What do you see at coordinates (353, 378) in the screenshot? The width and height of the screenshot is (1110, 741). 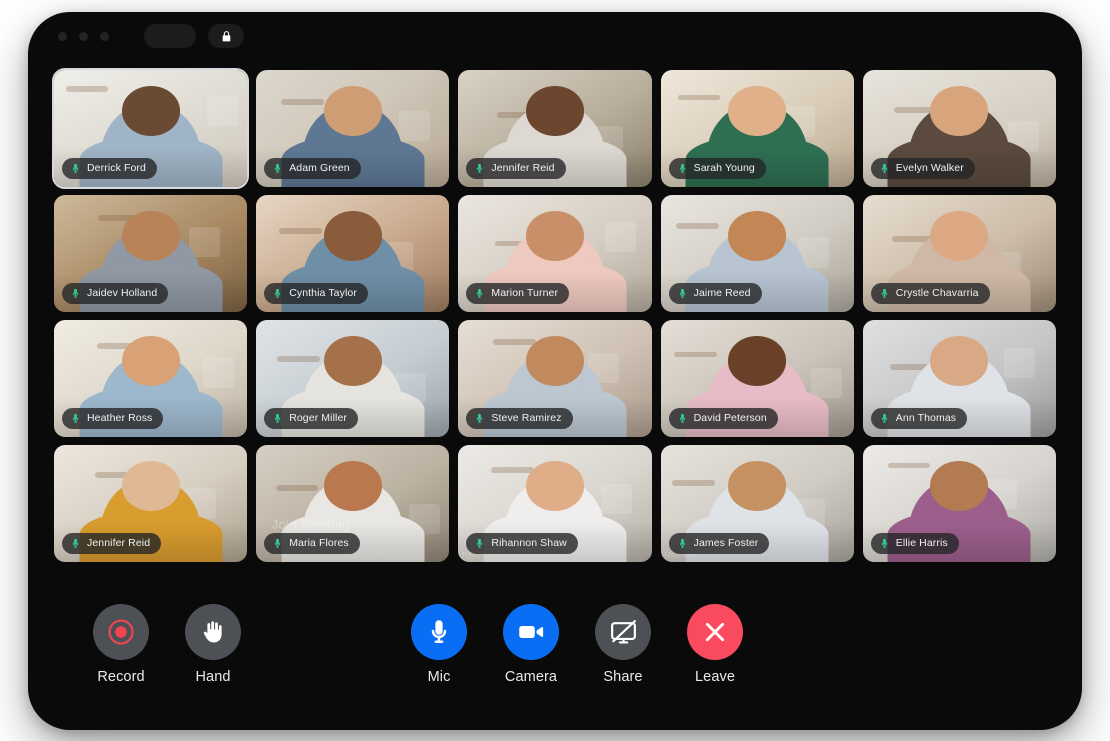 I see `participant-tile: Roger Miller` at bounding box center [353, 378].